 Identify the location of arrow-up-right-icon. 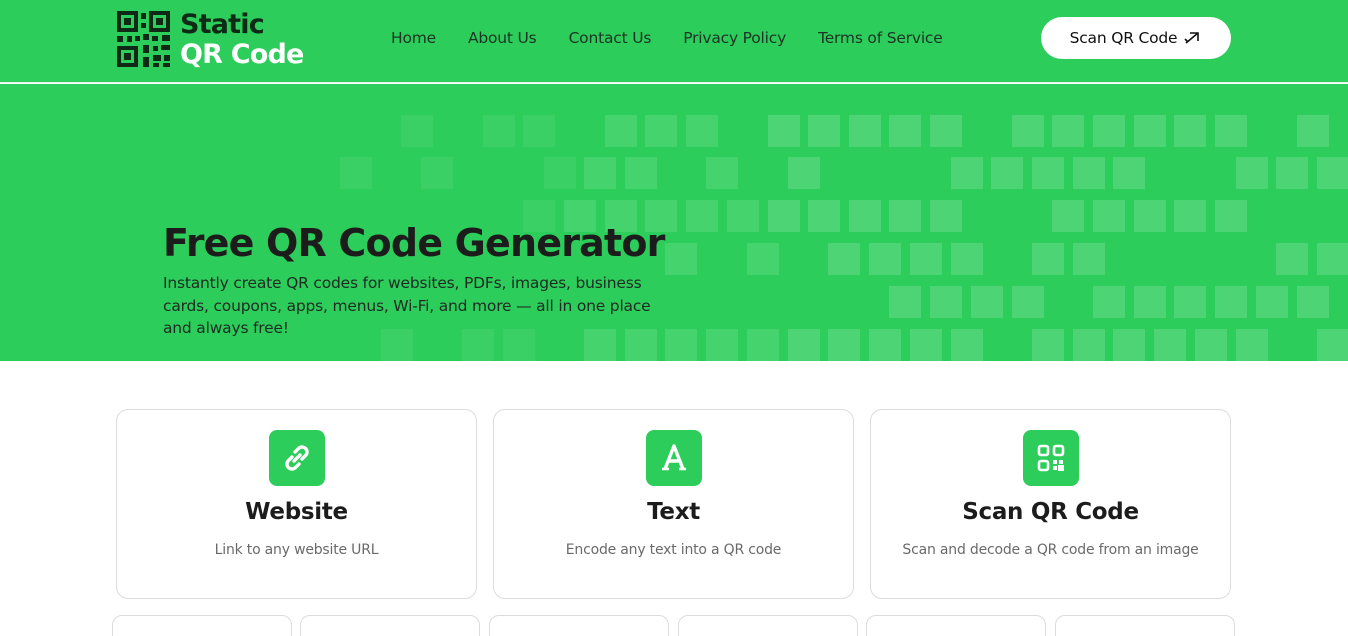
(1192, 38).